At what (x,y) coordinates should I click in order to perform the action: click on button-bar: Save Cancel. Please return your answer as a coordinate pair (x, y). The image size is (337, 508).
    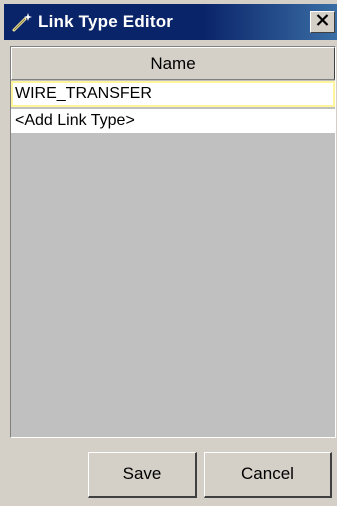
    Looking at the image, I should click on (173, 474).